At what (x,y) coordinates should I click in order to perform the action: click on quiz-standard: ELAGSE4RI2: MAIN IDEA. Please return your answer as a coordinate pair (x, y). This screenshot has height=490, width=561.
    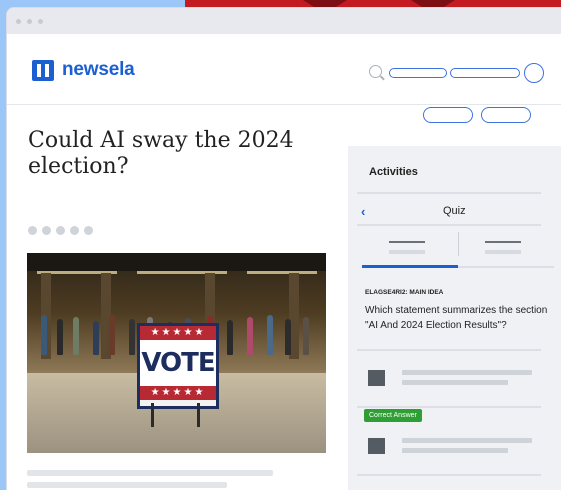
    Looking at the image, I should click on (404, 292).